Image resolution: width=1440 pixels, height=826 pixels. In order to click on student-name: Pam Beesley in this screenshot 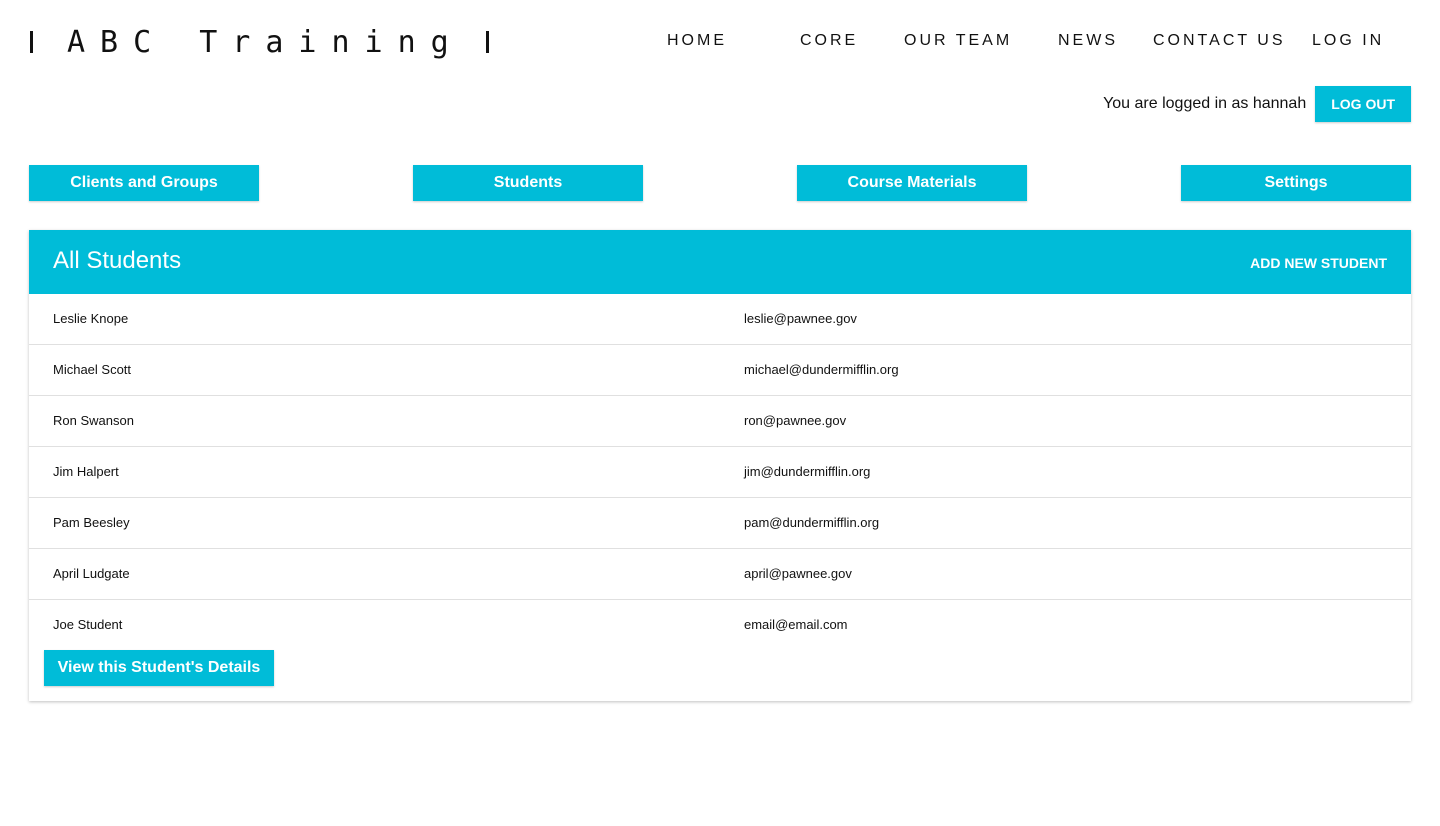, I will do `click(91, 522)`.